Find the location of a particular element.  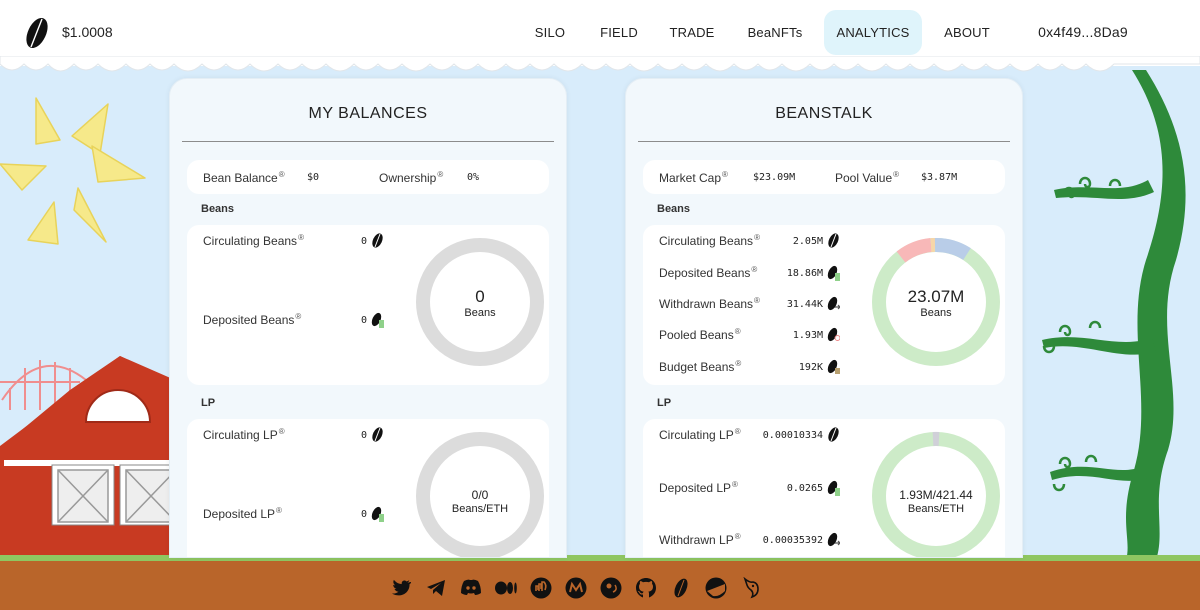

nav-about: ABOUT is located at coordinates (967, 32).